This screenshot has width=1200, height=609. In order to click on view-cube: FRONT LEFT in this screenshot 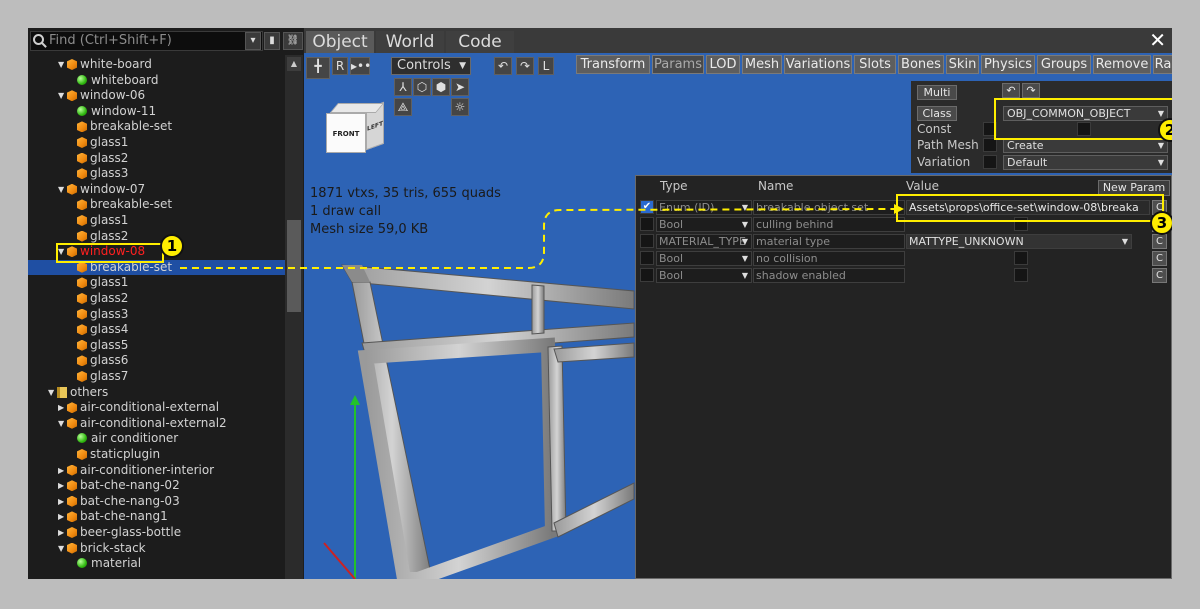, I will do `click(359, 131)`.